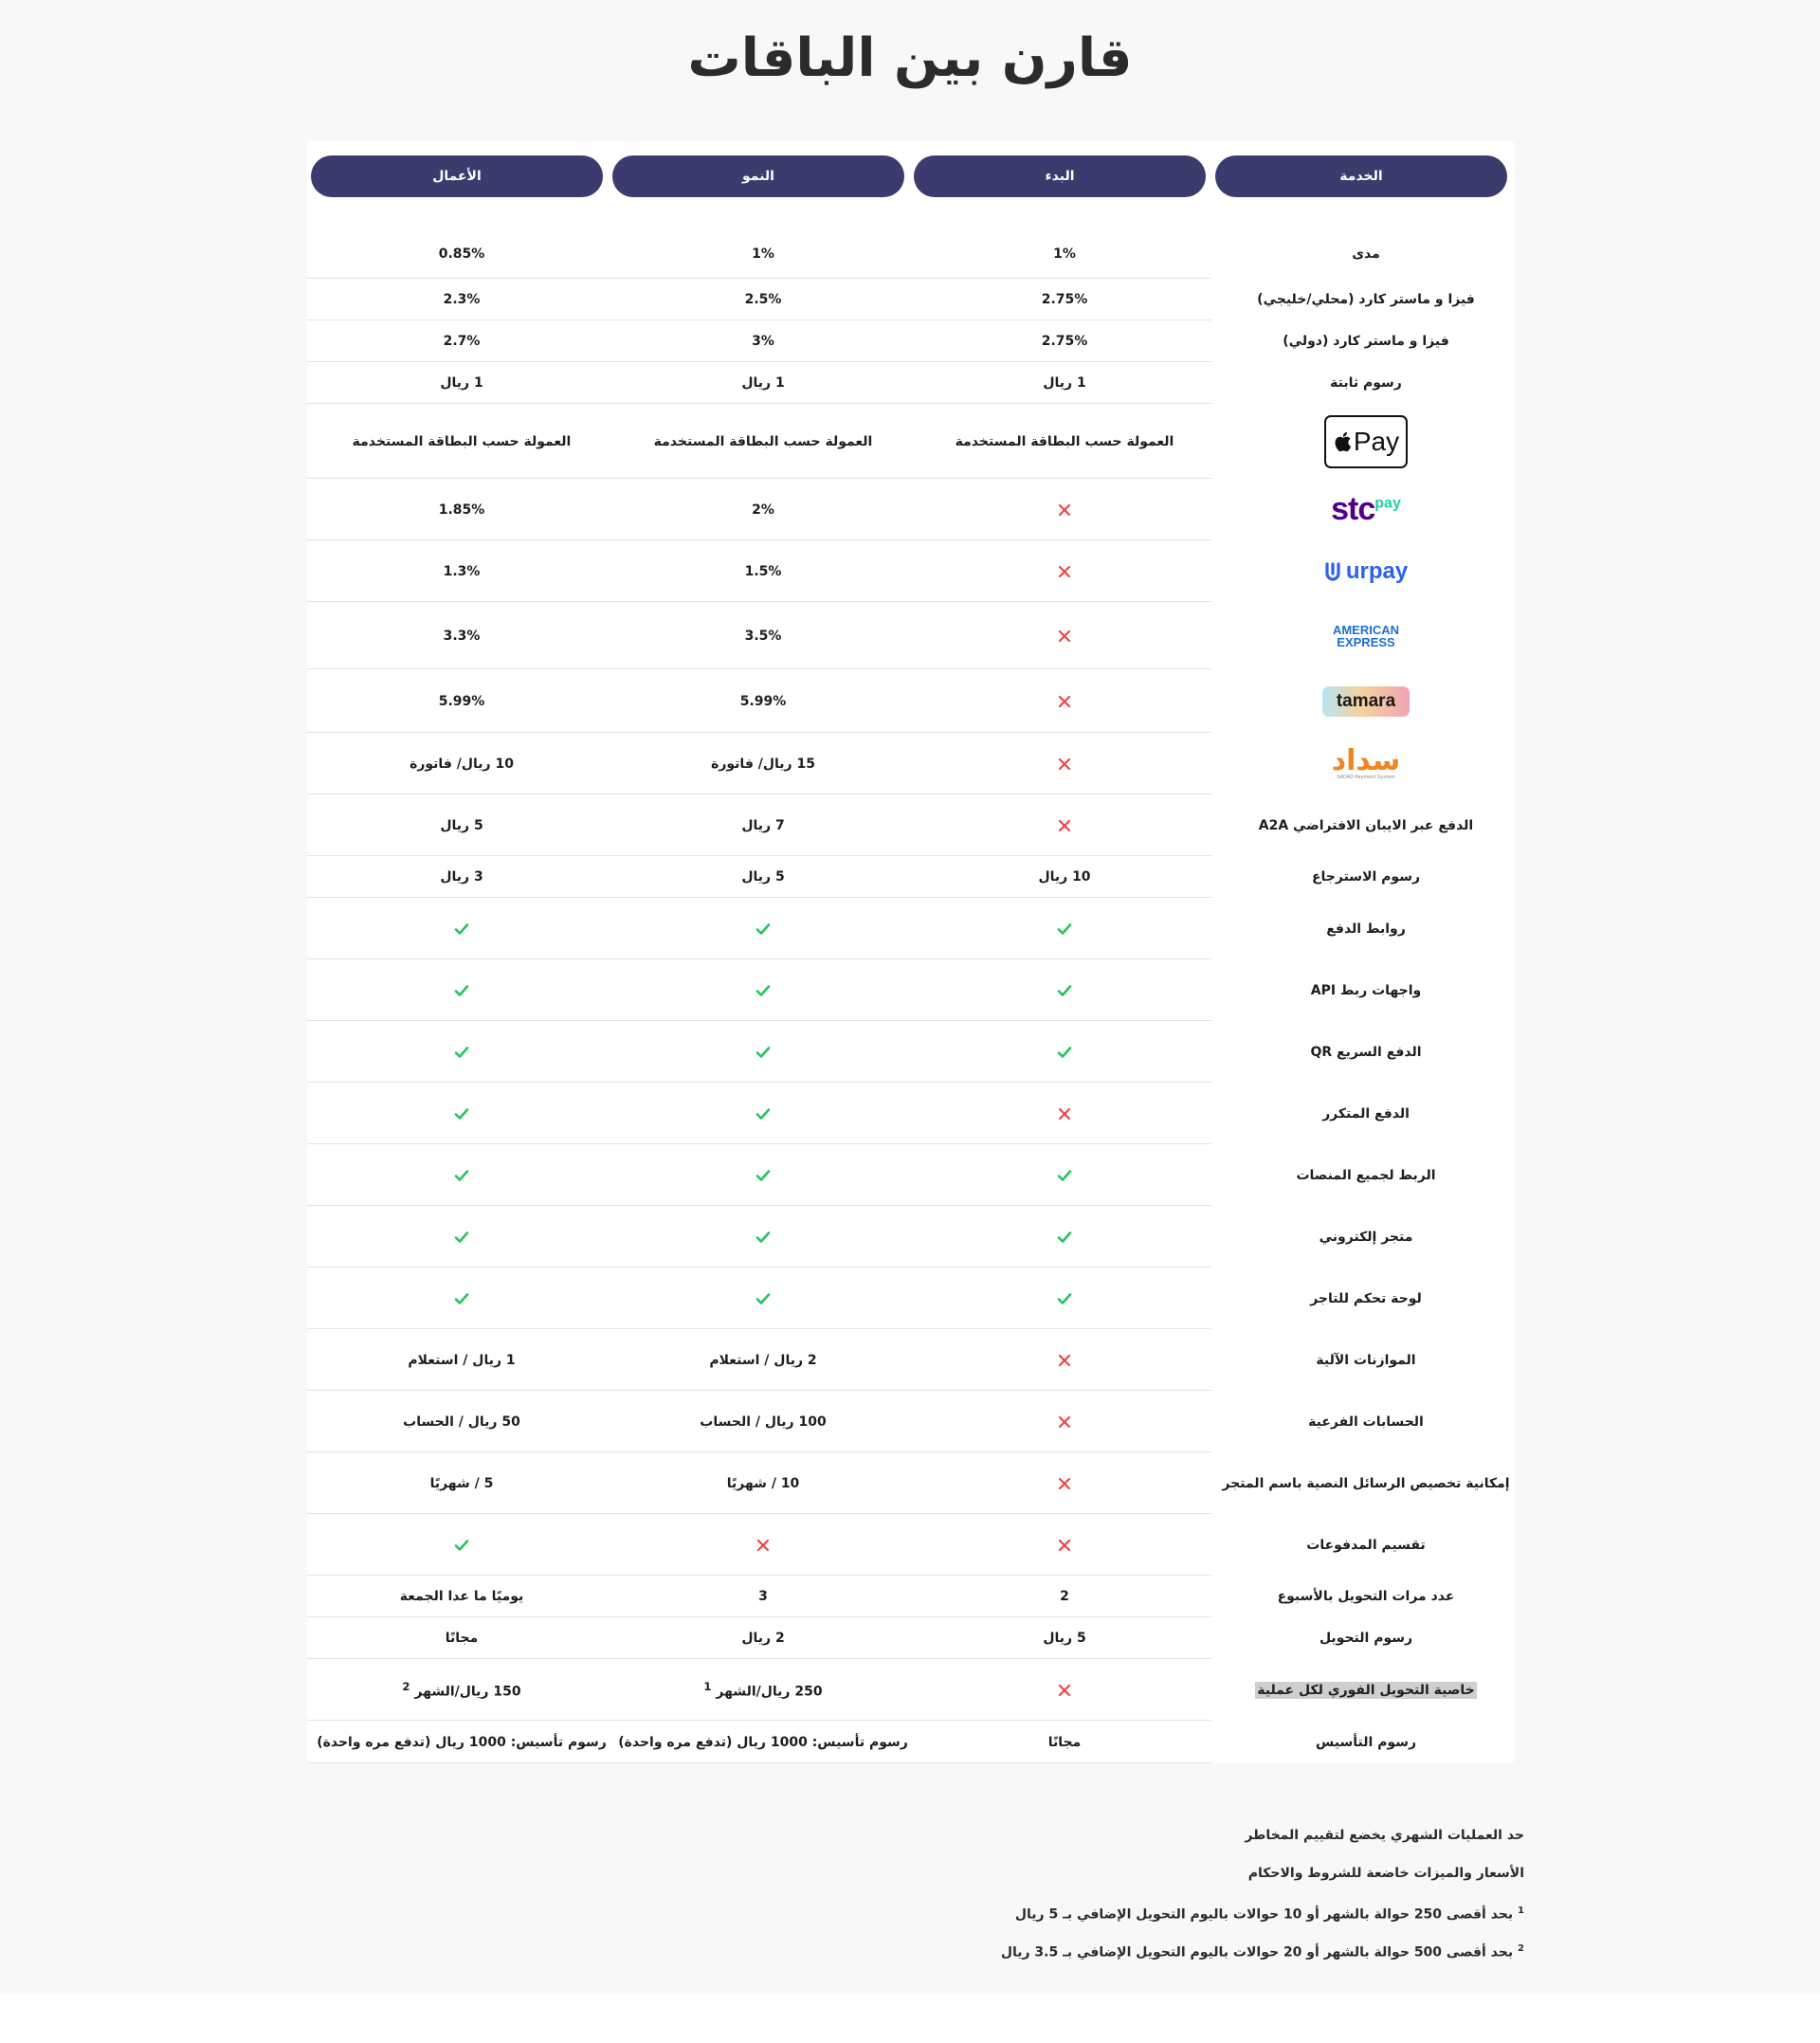 This screenshot has width=1820, height=2043. I want to click on row-label: تقسيم المدفوعات, so click(1366, 1545).